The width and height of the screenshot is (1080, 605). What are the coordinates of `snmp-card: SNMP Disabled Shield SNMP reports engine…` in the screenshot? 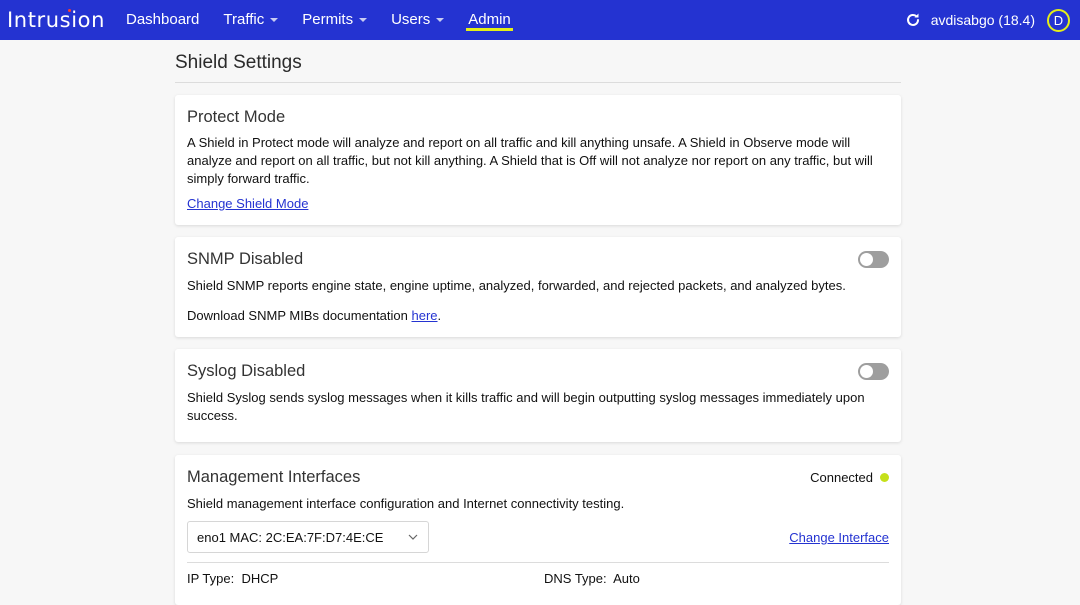 It's located at (538, 287).